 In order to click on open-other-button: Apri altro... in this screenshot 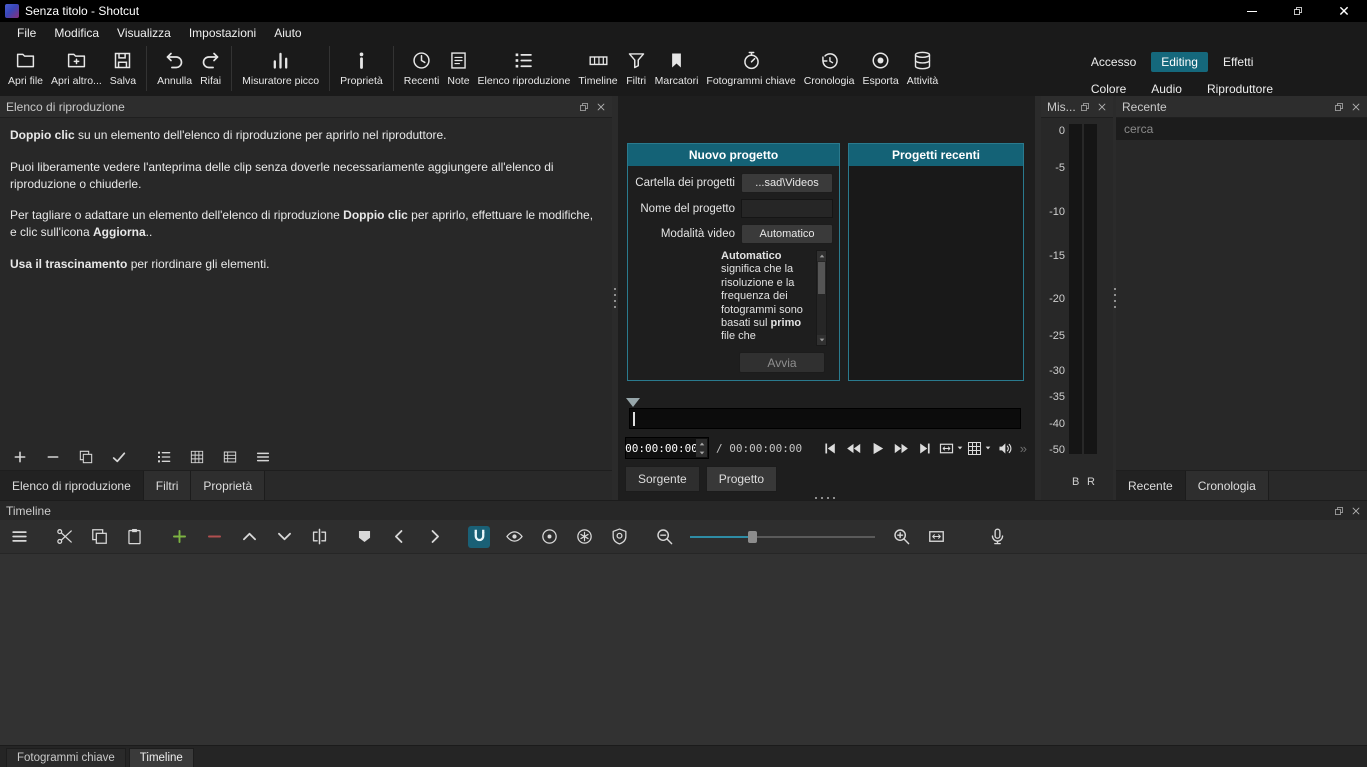, I will do `click(76, 68)`.